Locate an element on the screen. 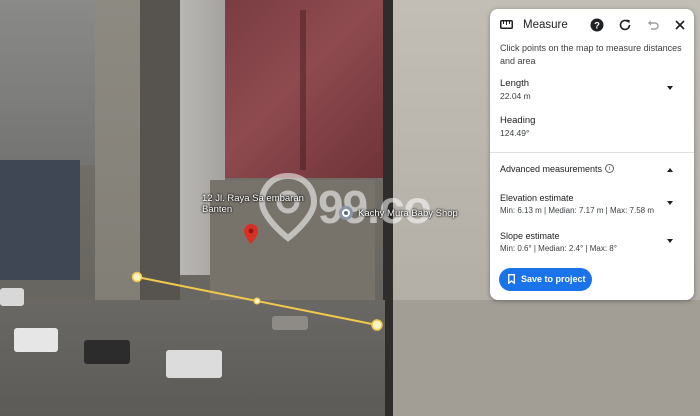 The height and width of the screenshot is (416, 700). divider is located at coordinates (592, 152).